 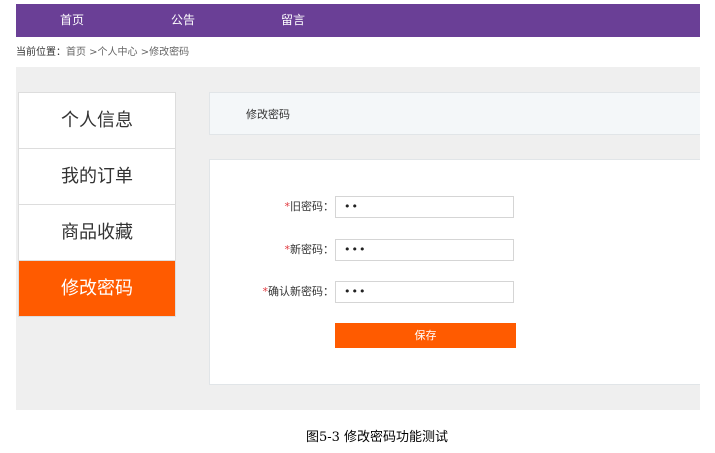 What do you see at coordinates (293, 20) in the screenshot?
I see `nav-item-messages: 留言` at bounding box center [293, 20].